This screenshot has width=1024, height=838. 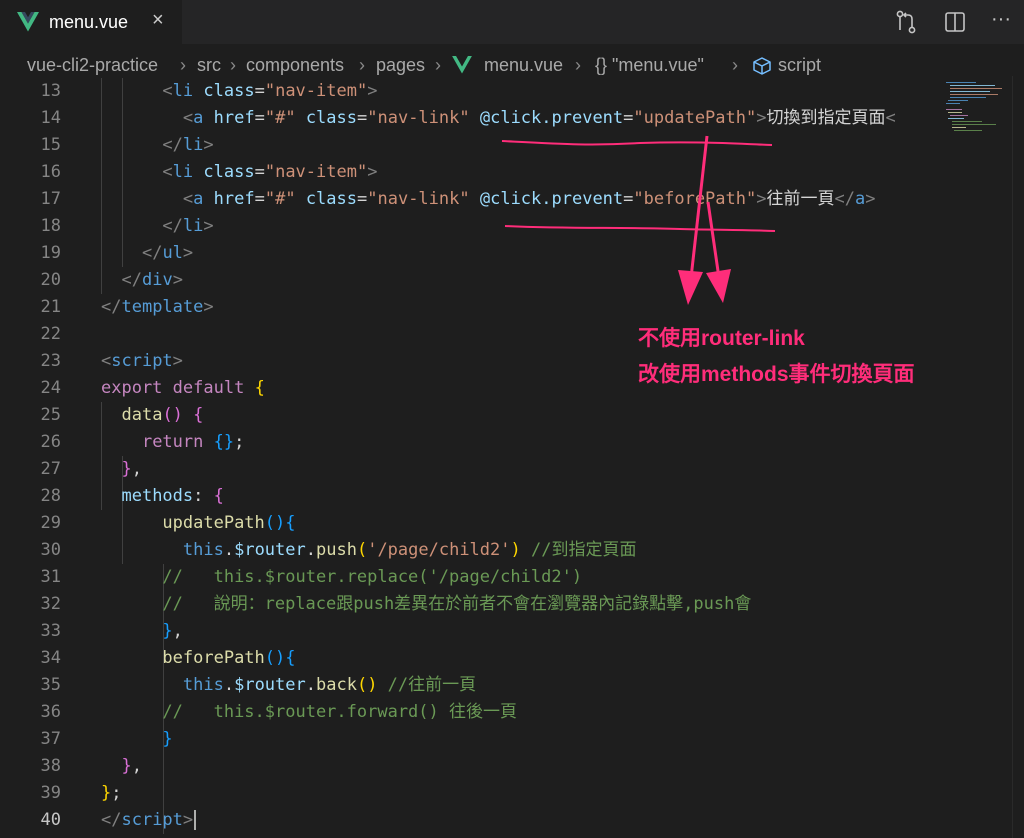 I want to click on code-token: li, so click(x=193, y=145).